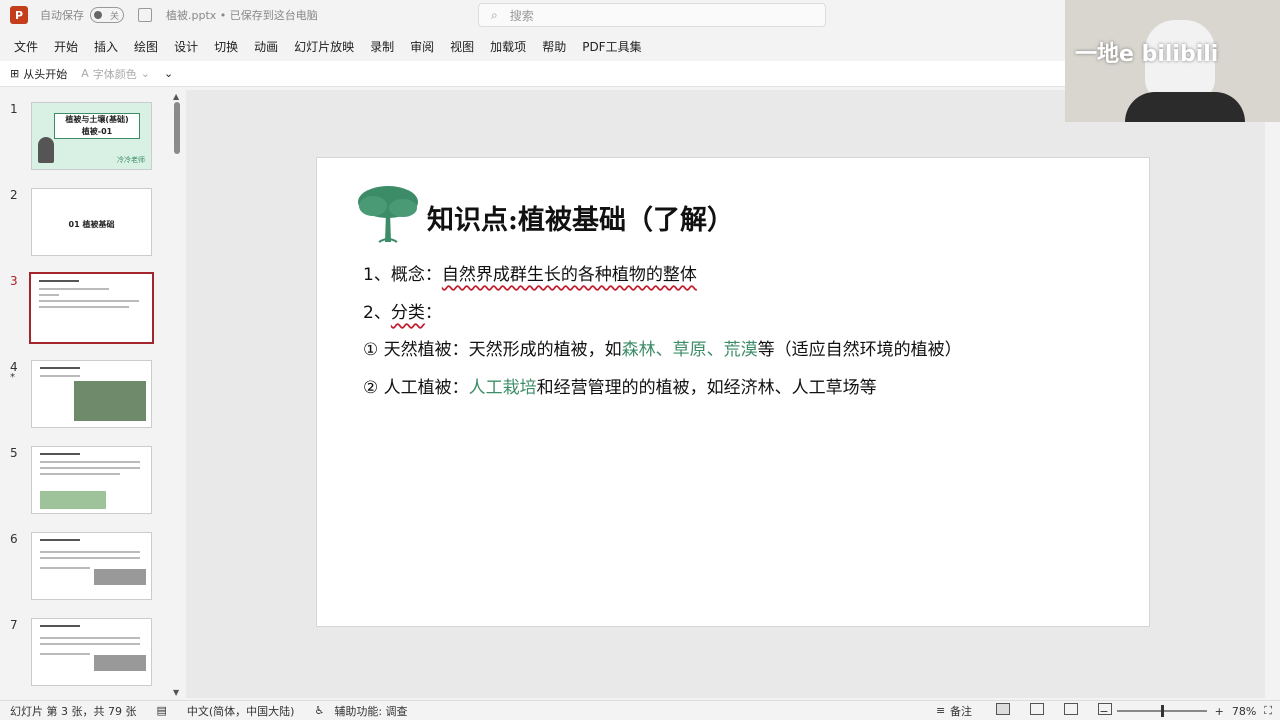  I want to click on tab-file: 文件, so click(26, 46).